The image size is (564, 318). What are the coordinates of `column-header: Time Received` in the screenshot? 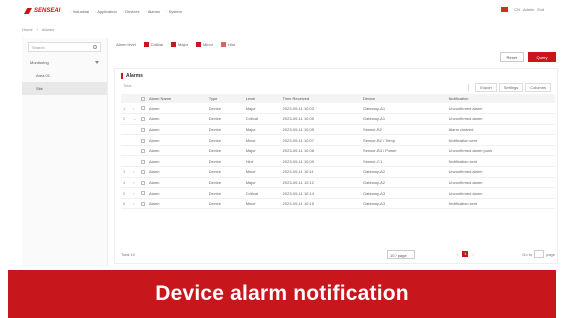 It's located at (321, 98).